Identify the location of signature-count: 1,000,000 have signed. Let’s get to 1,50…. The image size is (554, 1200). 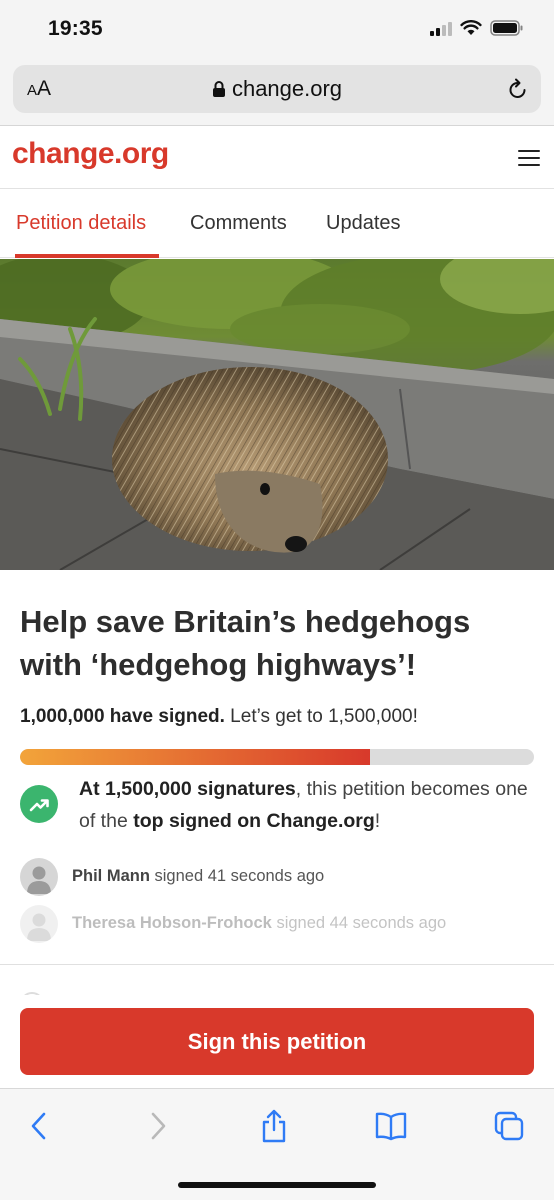
(219, 717).